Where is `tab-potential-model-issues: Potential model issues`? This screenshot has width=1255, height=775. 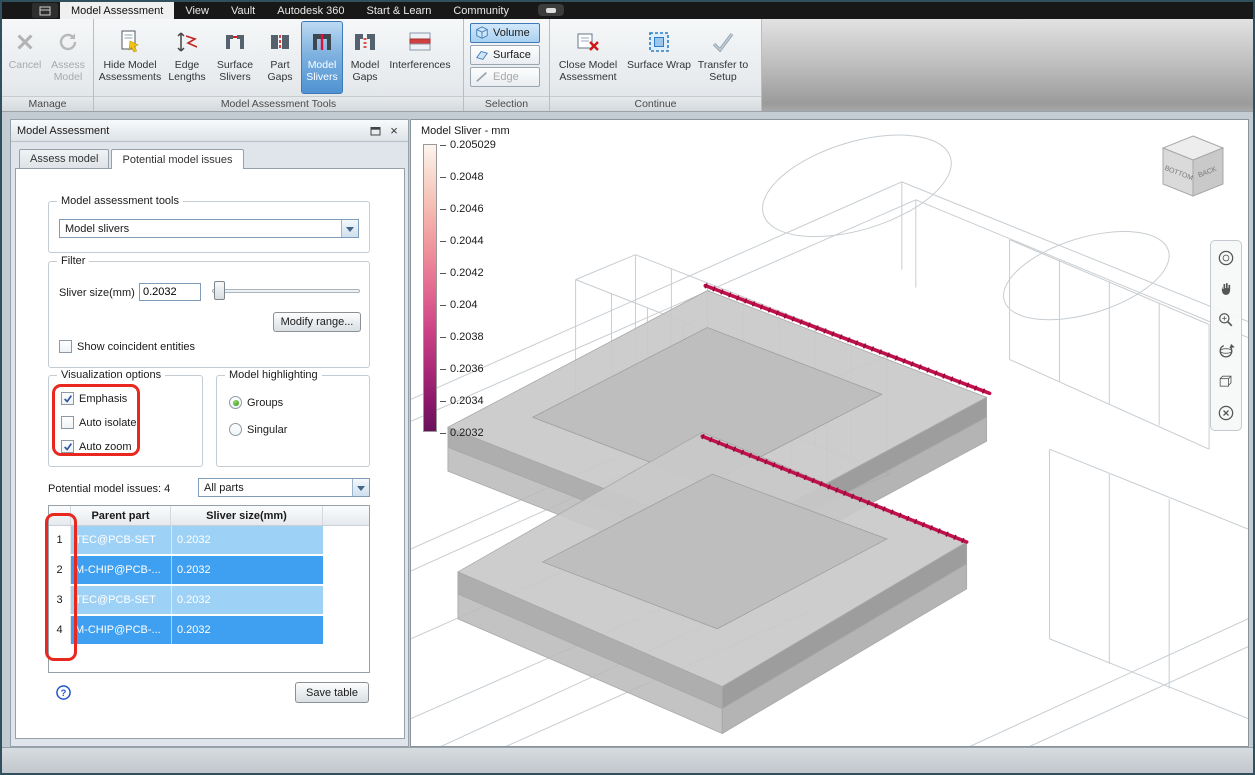 tab-potential-model-issues: Potential model issues is located at coordinates (177, 159).